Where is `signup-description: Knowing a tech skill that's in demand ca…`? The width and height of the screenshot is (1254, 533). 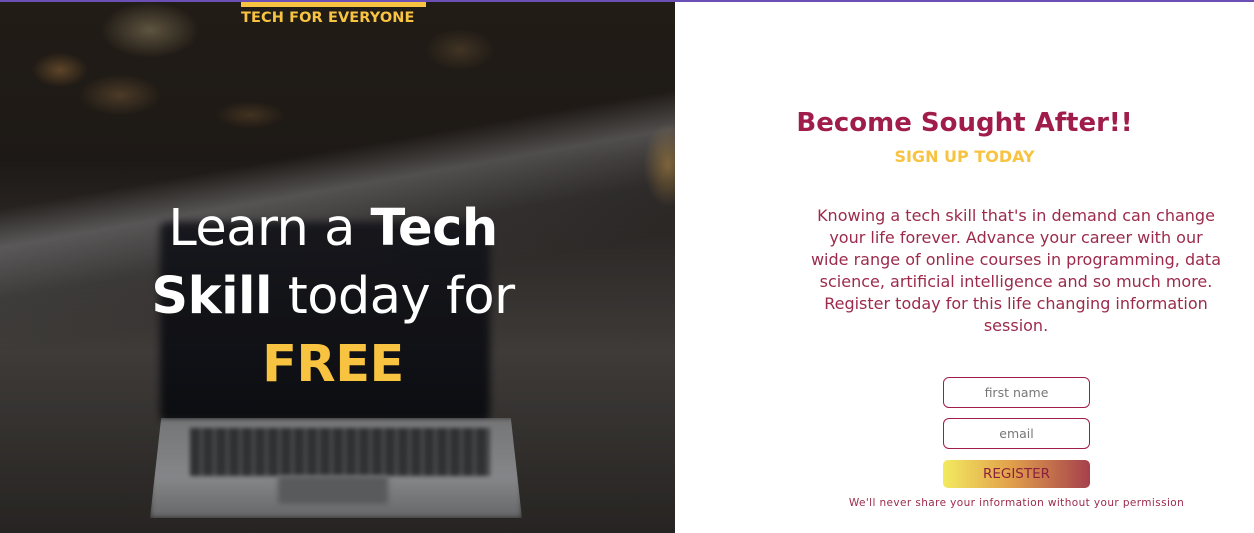 signup-description: Knowing a tech skill that's in demand ca… is located at coordinates (1016, 270).